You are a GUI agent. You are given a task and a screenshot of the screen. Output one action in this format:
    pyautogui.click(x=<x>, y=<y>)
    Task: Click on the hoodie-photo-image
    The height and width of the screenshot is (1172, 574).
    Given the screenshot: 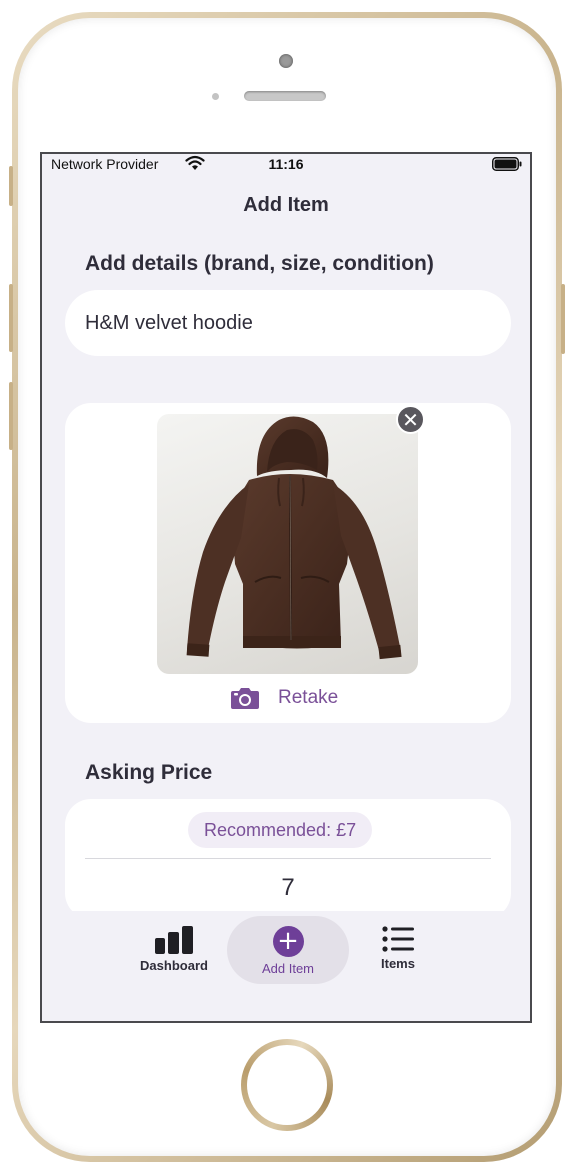 What is the action you would take?
    pyautogui.click(x=294, y=538)
    